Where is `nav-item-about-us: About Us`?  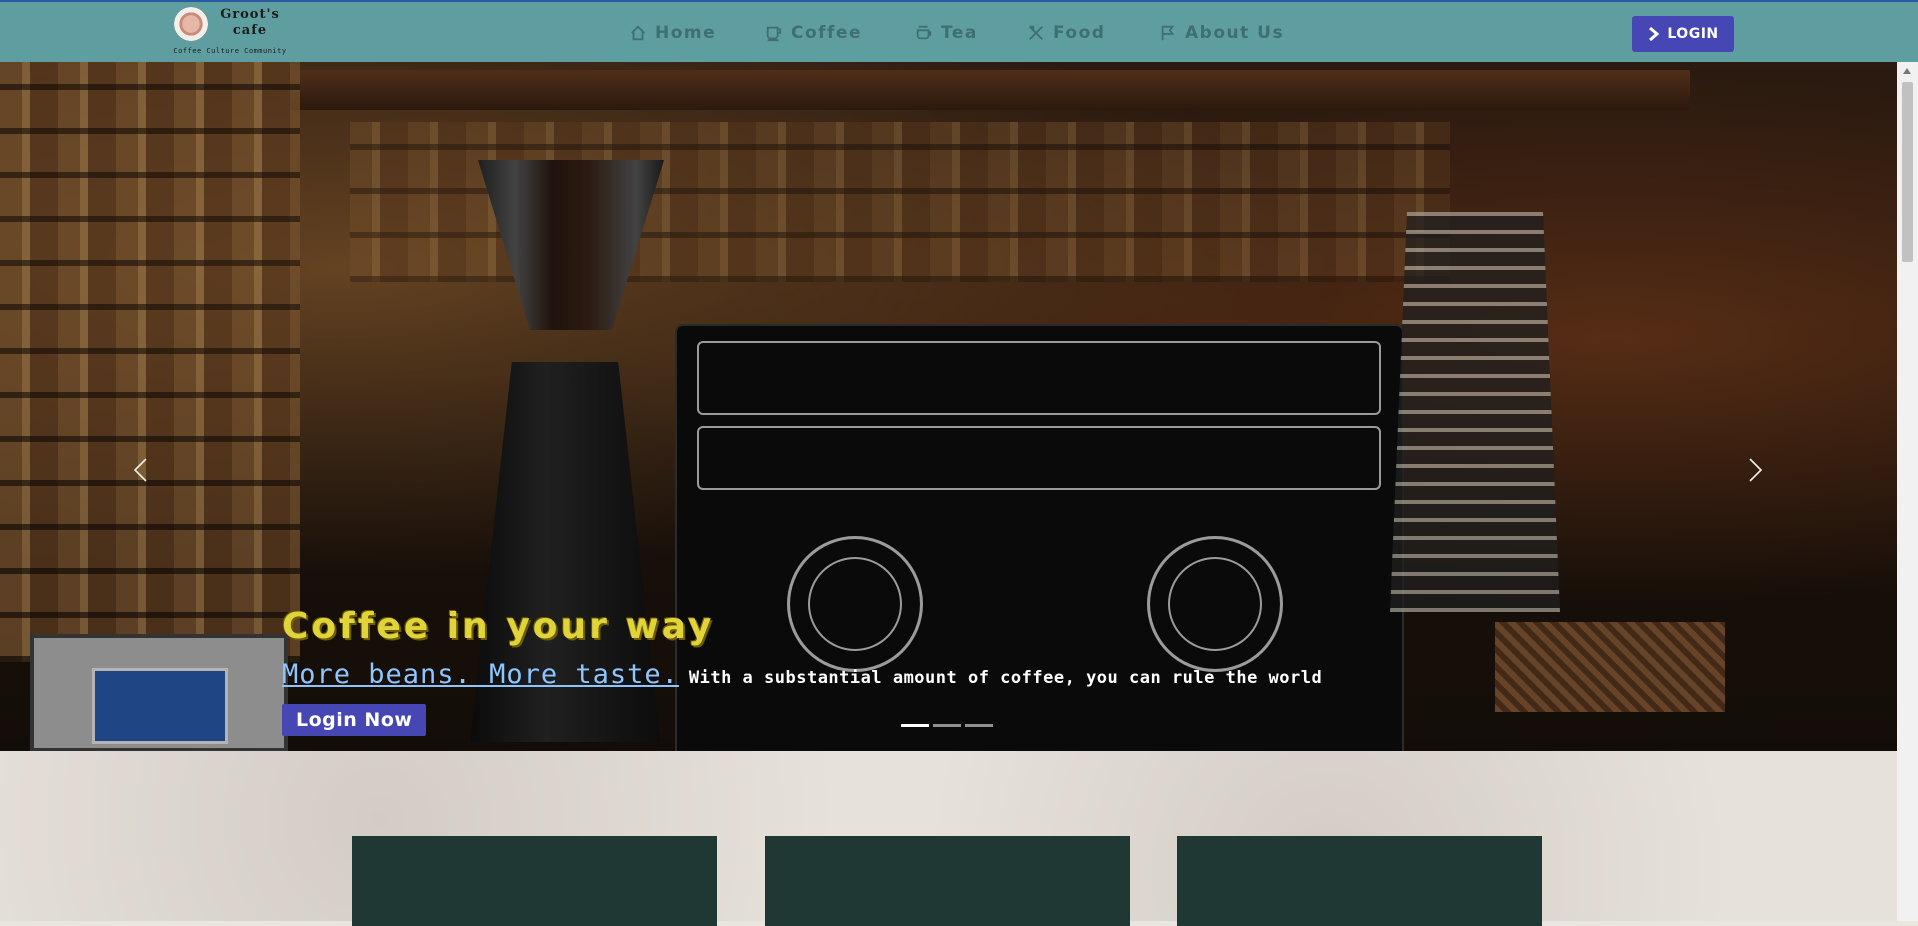 nav-item-about-us: About Us is located at coordinates (1221, 33).